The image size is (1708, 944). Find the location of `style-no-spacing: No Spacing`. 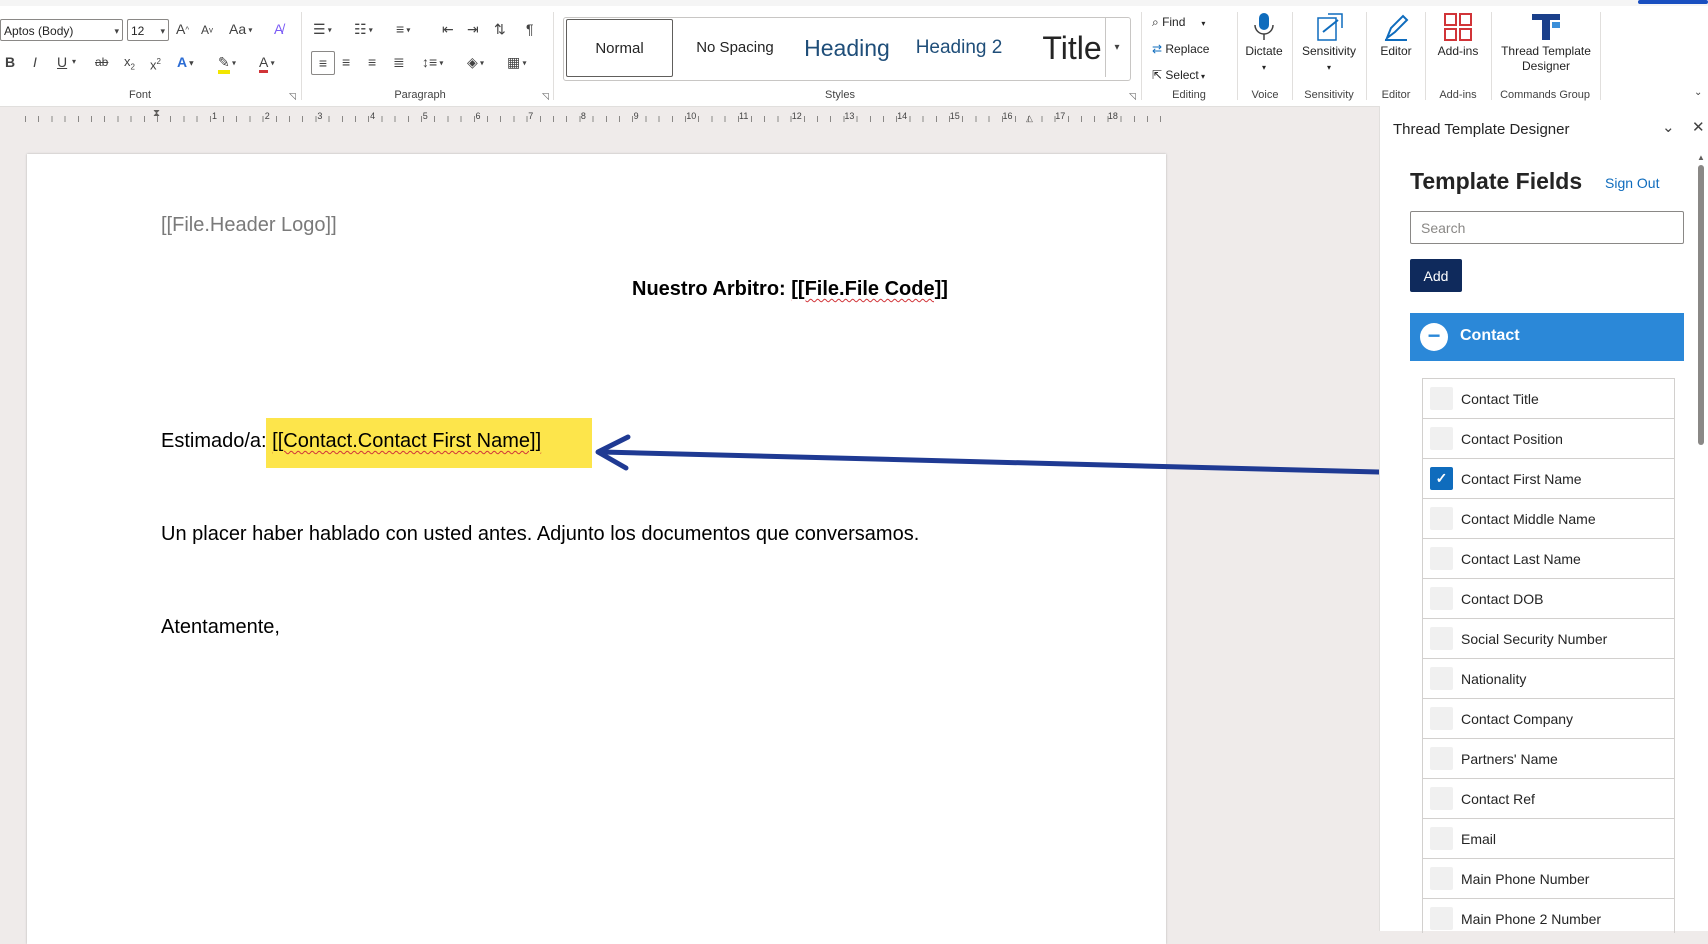

style-no-spacing: No Spacing is located at coordinates (735, 48).